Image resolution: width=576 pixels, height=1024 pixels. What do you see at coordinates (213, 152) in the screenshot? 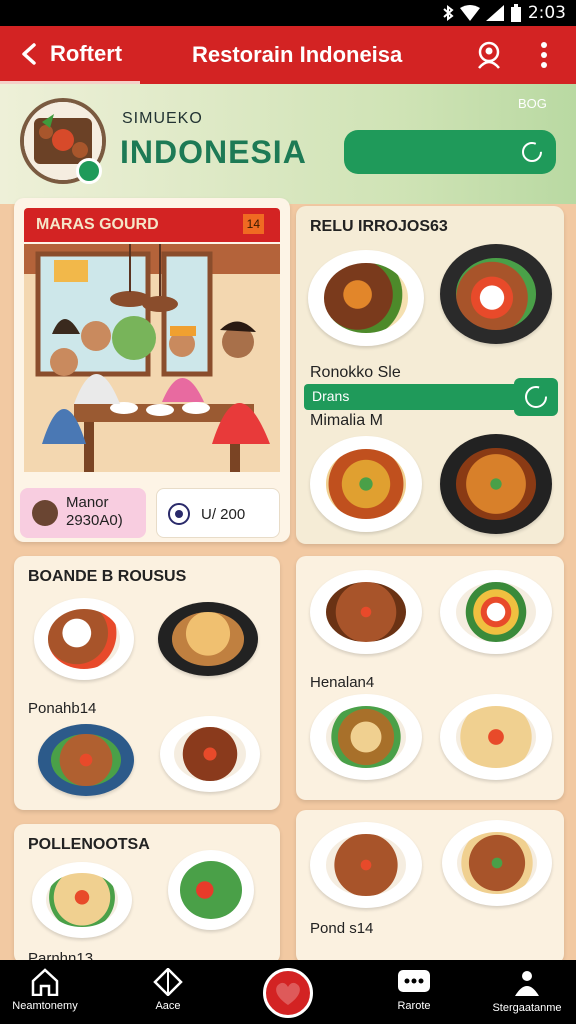
I see `header-title: INDONESIA` at bounding box center [213, 152].